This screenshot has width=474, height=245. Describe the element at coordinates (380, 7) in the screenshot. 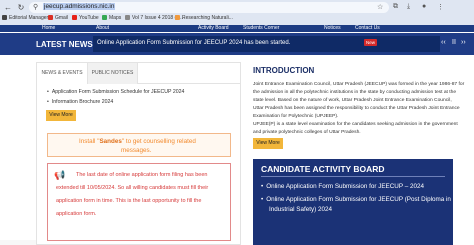

I see `star-icon: ☆` at that location.